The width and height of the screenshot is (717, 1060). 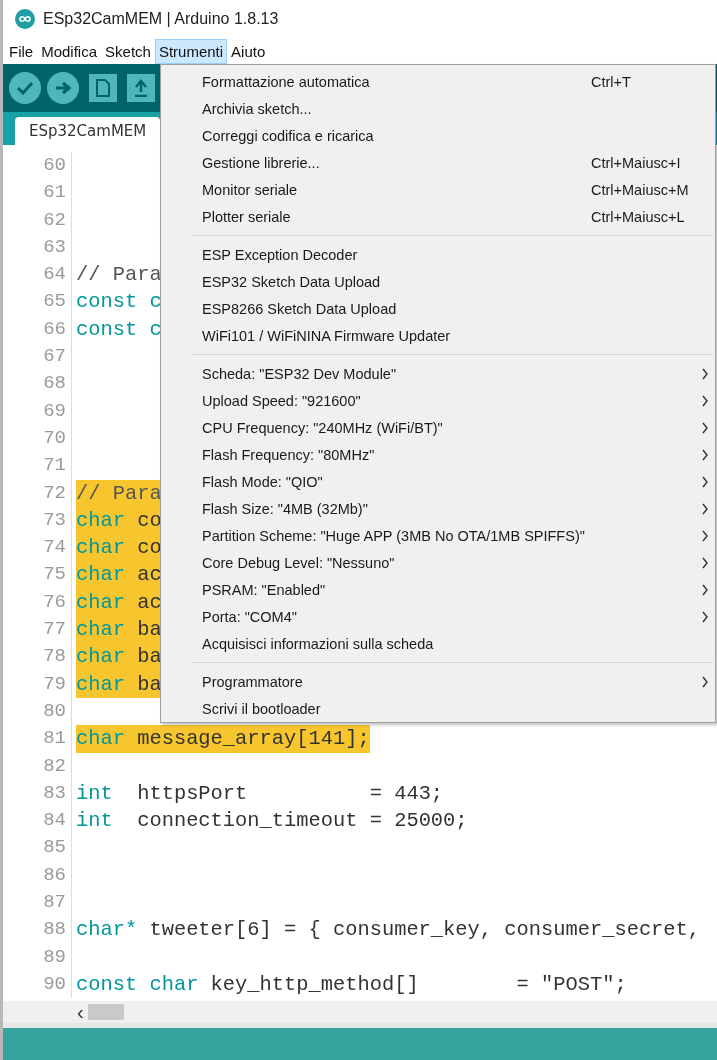 What do you see at coordinates (438, 189) in the screenshot?
I see `menu-item: Monitor seriale Ctrl+Maiusc+M` at bounding box center [438, 189].